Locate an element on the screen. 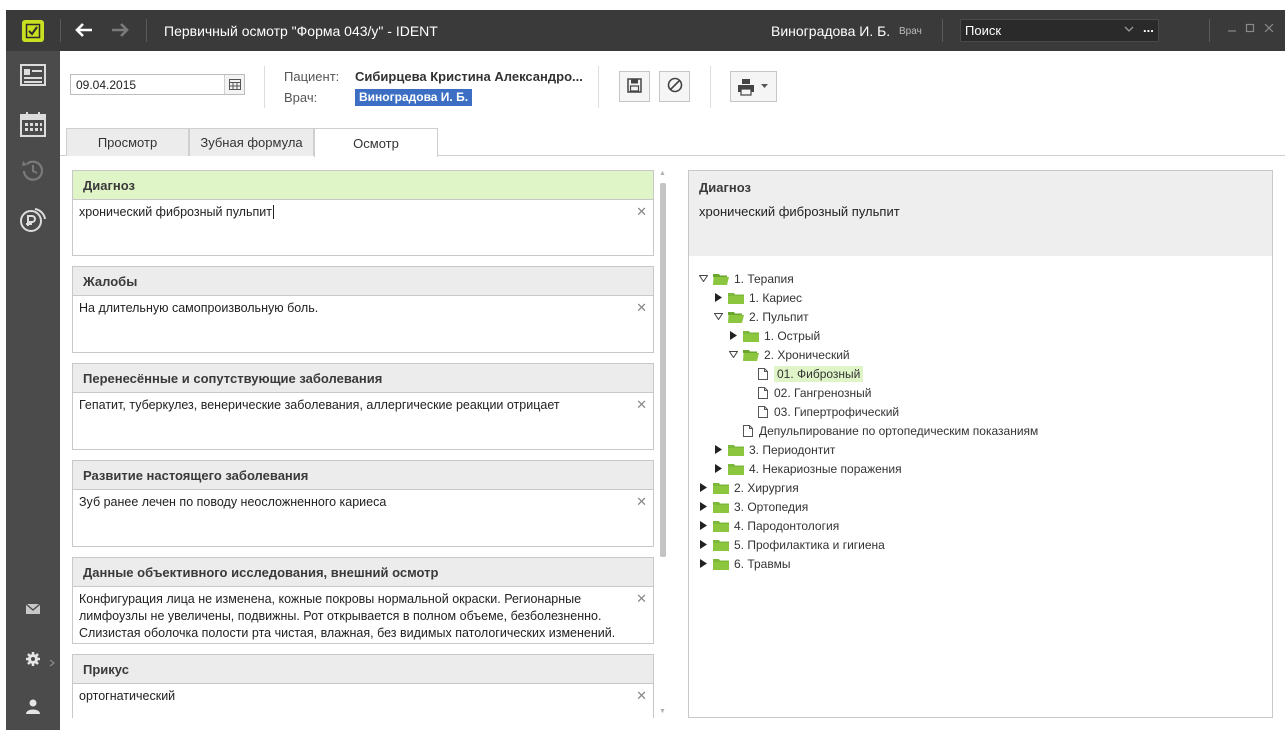 This screenshot has height=730, width=1285. maximize-icon is located at coordinates (1250, 29).